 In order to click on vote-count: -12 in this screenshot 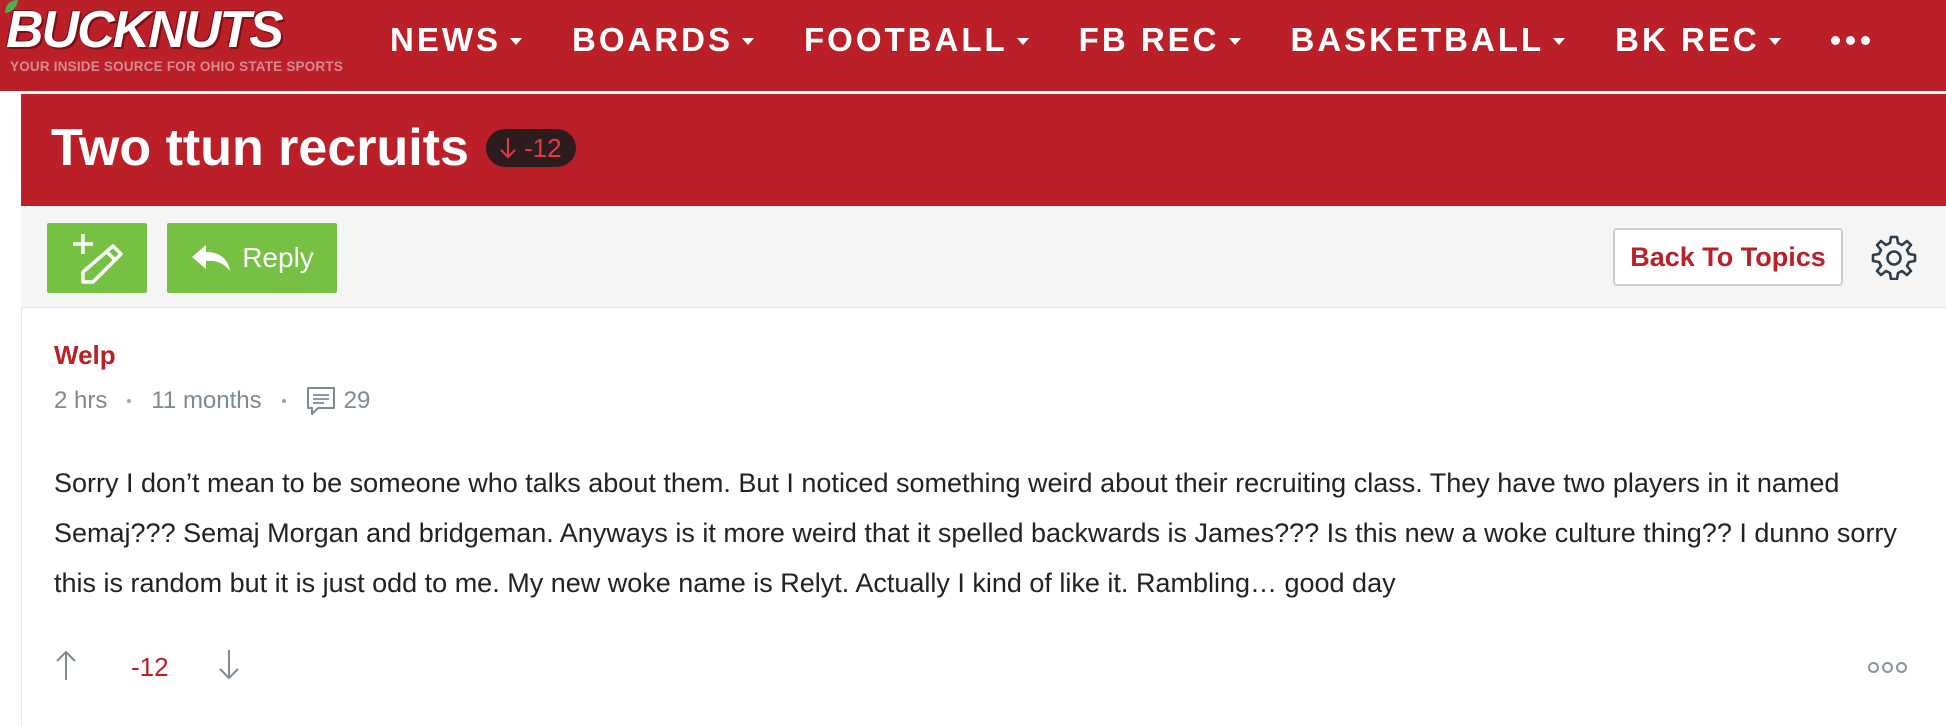, I will do `click(150, 667)`.